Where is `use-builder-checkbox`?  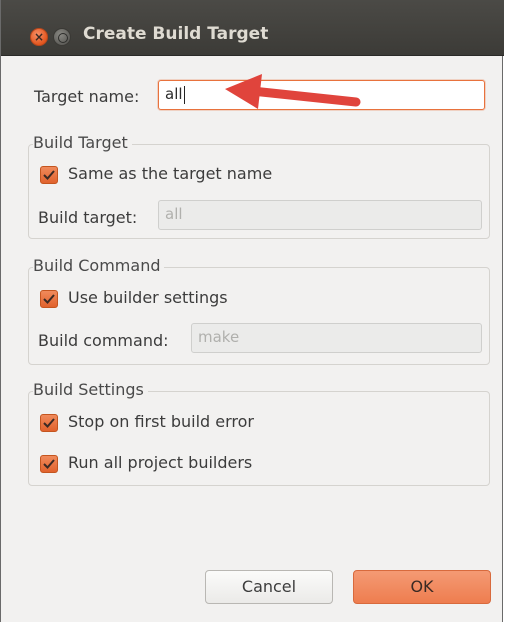
use-builder-checkbox is located at coordinates (49, 299).